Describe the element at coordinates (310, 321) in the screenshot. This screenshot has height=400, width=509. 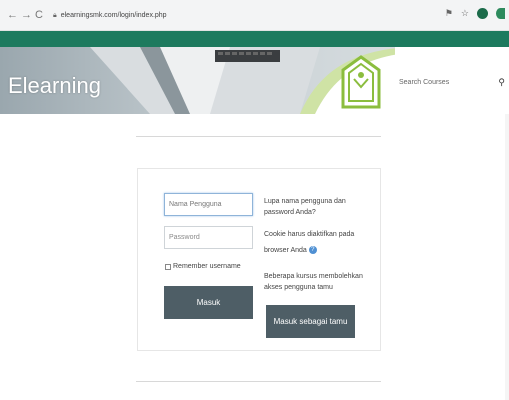
I see `guest-login-button: Masuk sebagai tamu` at that location.